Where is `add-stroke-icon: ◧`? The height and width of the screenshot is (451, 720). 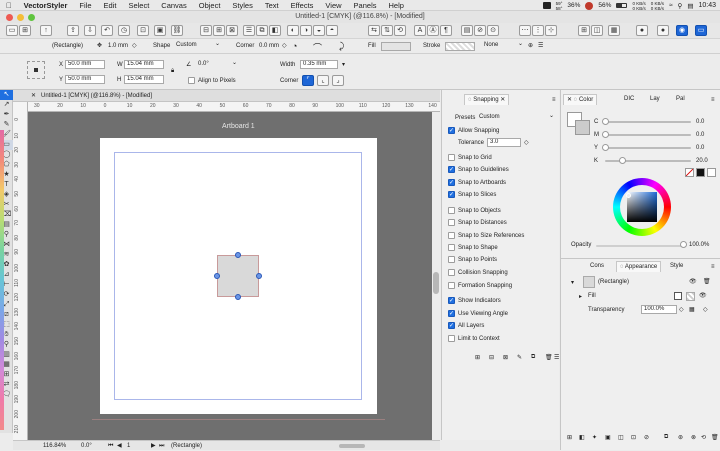 add-stroke-icon: ◧ is located at coordinates (582, 437).